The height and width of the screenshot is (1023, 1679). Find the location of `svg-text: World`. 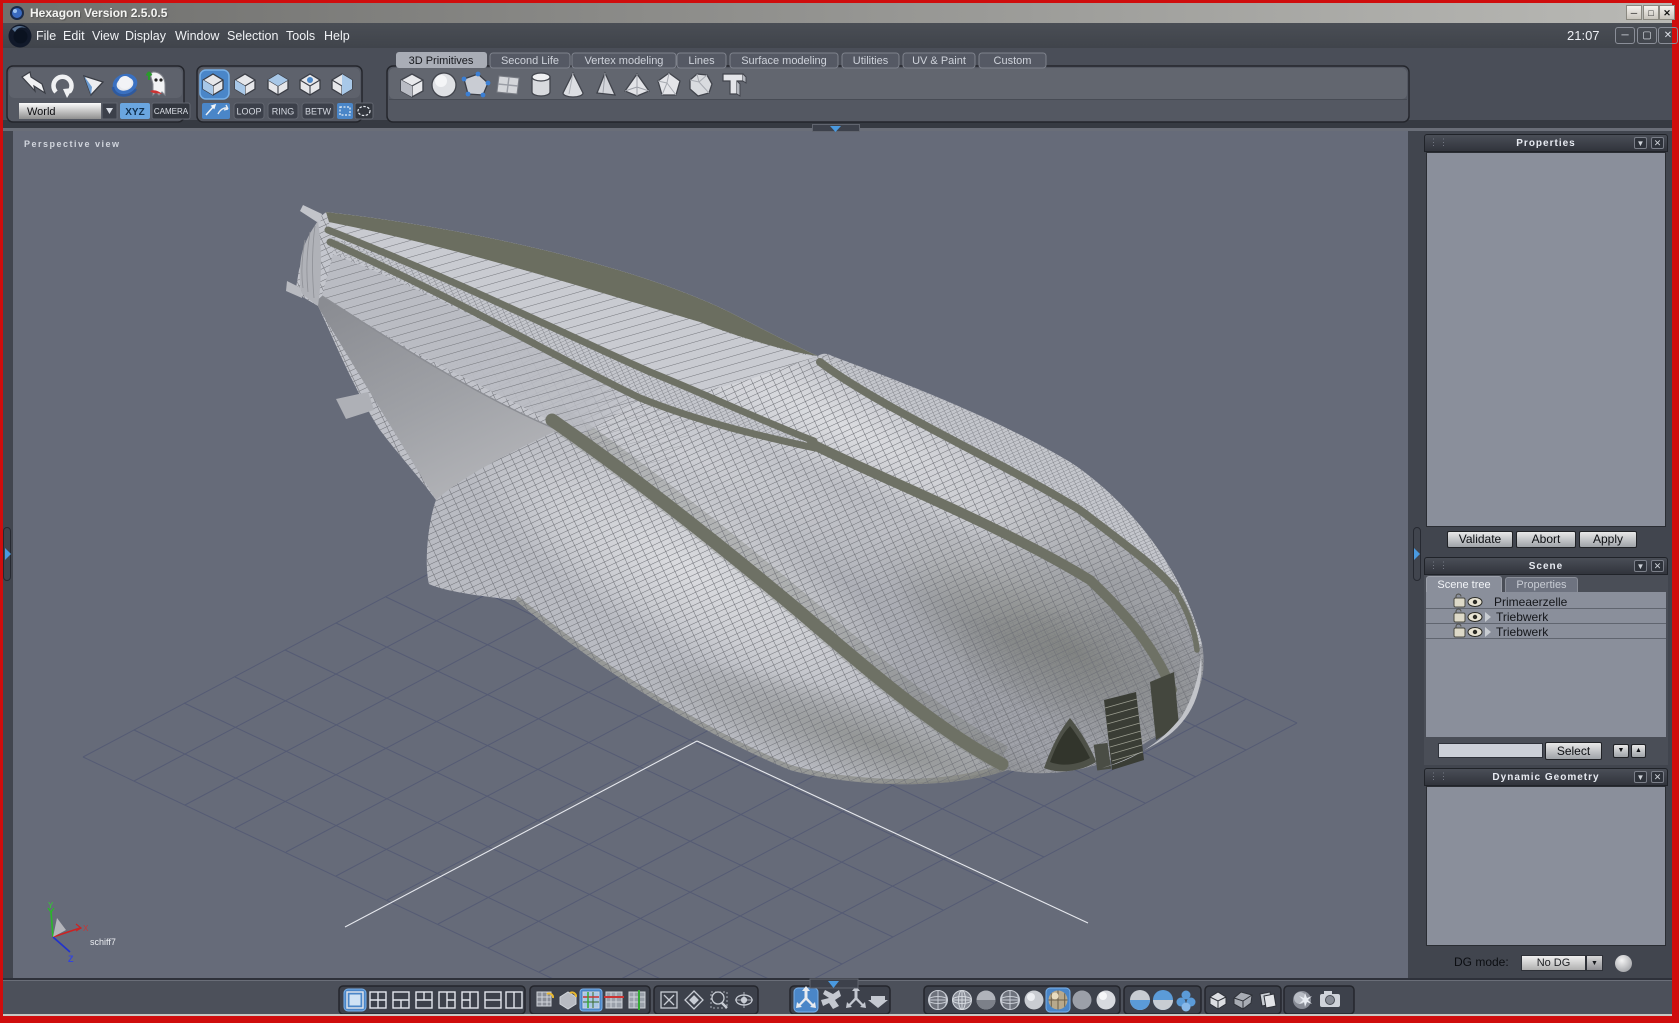

svg-text: World is located at coordinates (41, 112).